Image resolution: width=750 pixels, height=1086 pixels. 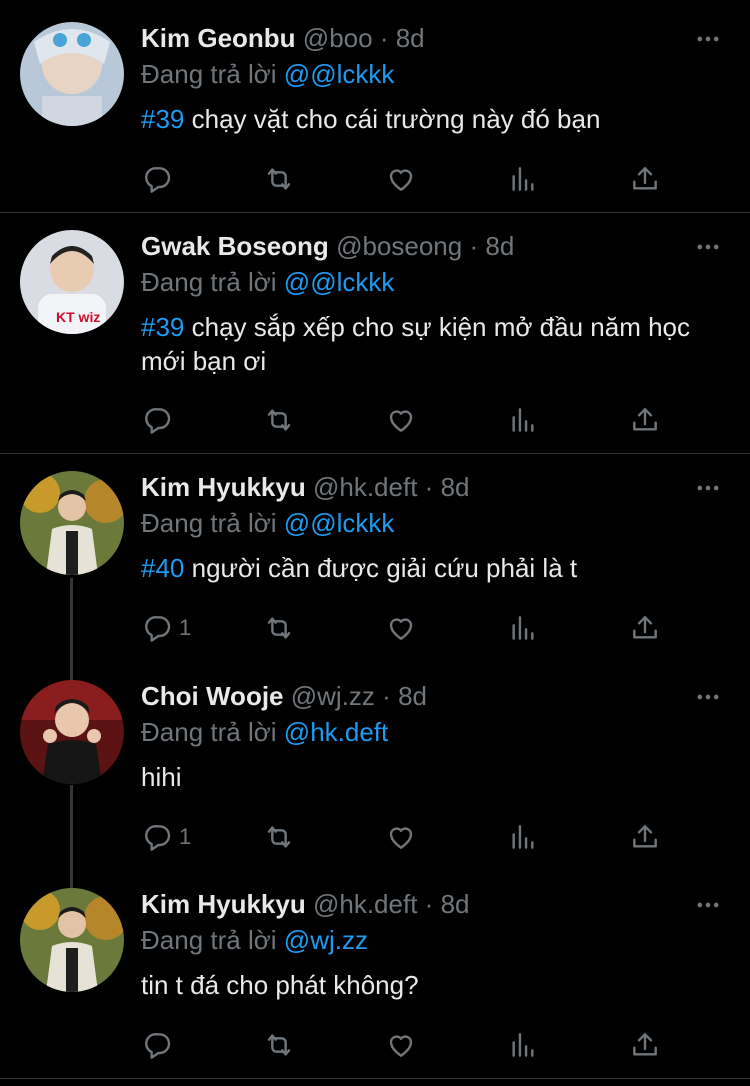 I want to click on mention-link: @wj.zz, so click(x=326, y=940).